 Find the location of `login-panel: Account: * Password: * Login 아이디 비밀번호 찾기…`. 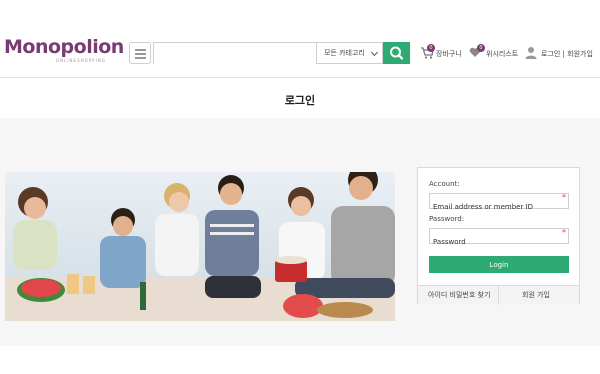

login-panel: Account: * Password: * Login 아이디 비밀번호 찾기… is located at coordinates (498, 236).